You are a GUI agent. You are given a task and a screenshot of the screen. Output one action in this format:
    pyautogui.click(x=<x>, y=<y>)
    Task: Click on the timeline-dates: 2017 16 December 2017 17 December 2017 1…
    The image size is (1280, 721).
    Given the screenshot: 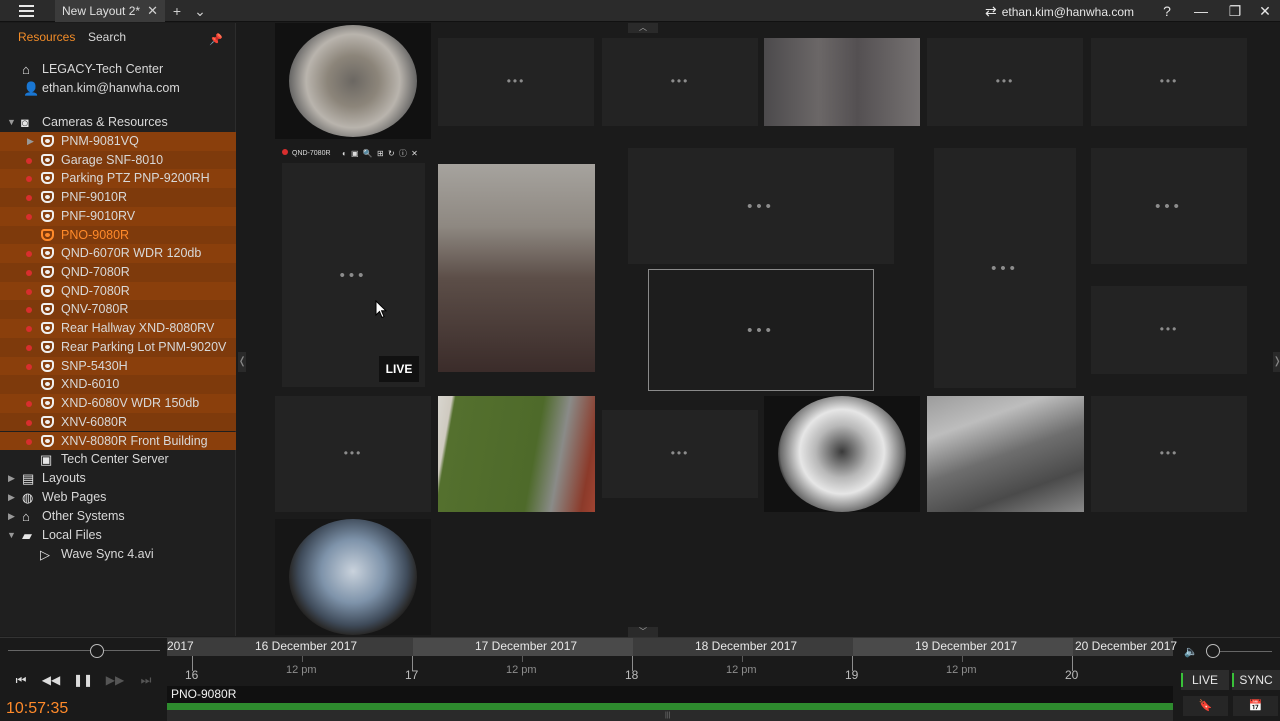 What is the action you would take?
    pyautogui.click(x=672, y=647)
    